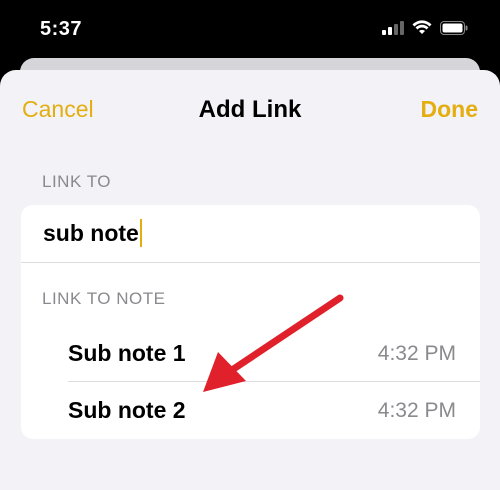 The width and height of the screenshot is (500, 490). Describe the element at coordinates (422, 27) in the screenshot. I see `wifi-icon` at that location.